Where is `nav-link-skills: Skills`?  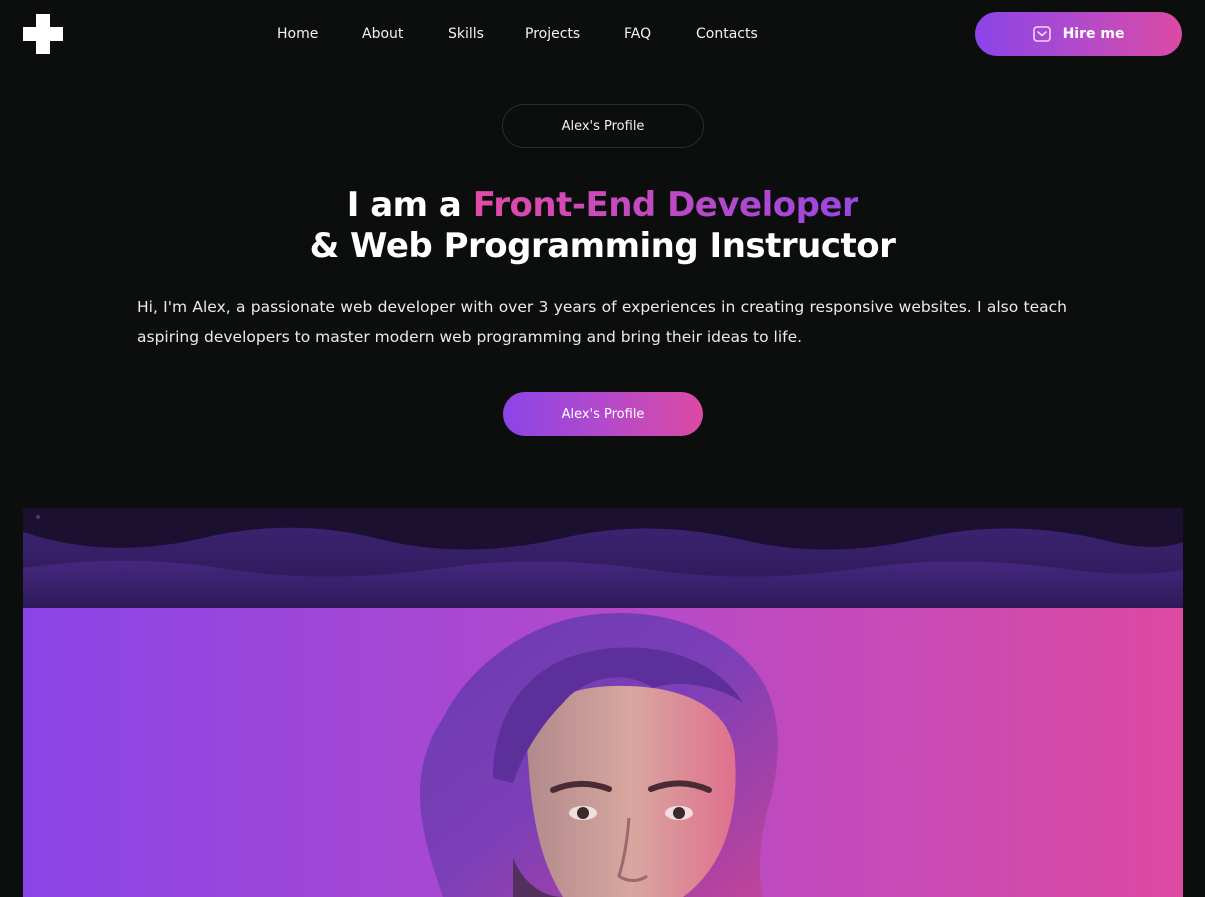
nav-link-skills: Skills is located at coordinates (466, 34).